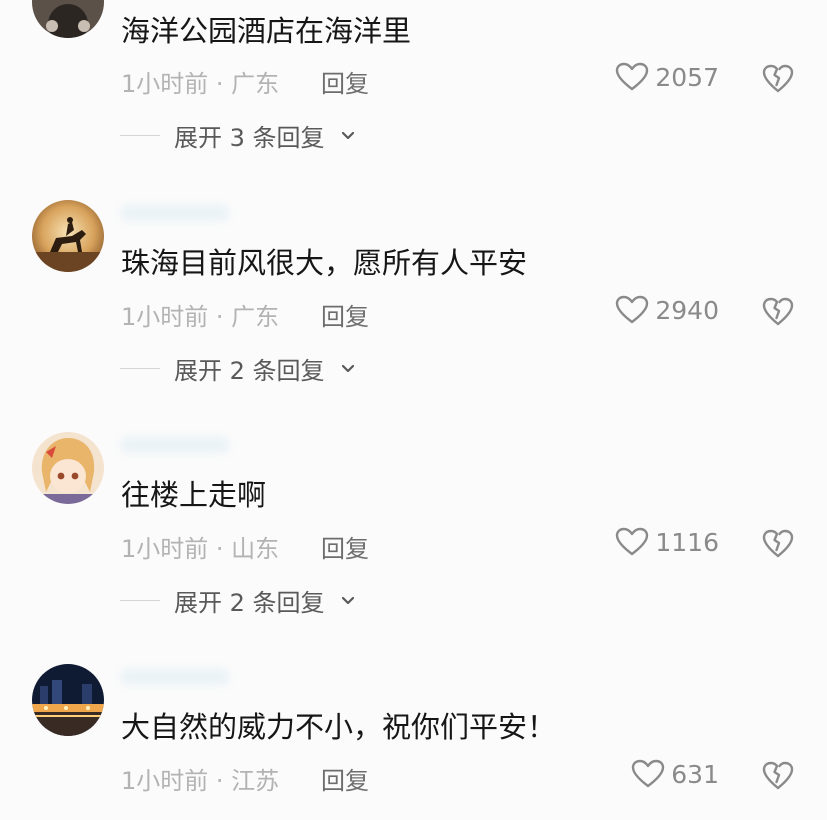  I want to click on comment-text: 往楼上走啊, so click(194, 495).